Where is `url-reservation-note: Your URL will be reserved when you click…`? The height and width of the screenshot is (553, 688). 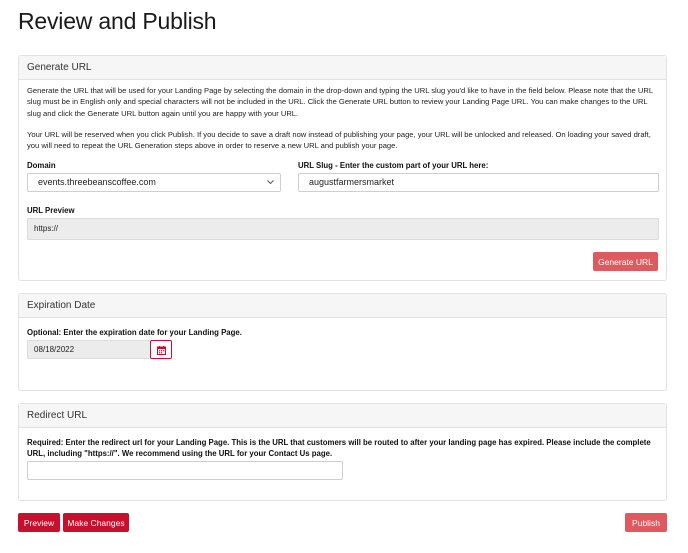 url-reservation-note: Your URL will be reserved when you click… is located at coordinates (339, 140).